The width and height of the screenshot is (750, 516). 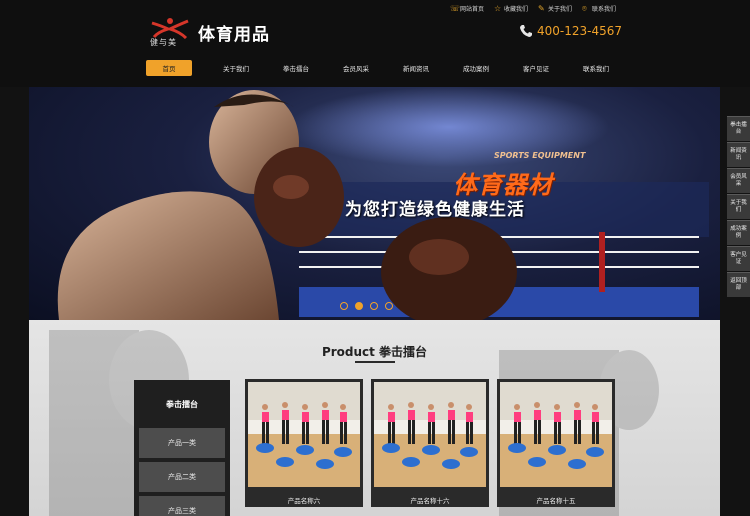 I want to click on toplink-home: ☏ 网站首页, so click(x=467, y=8).